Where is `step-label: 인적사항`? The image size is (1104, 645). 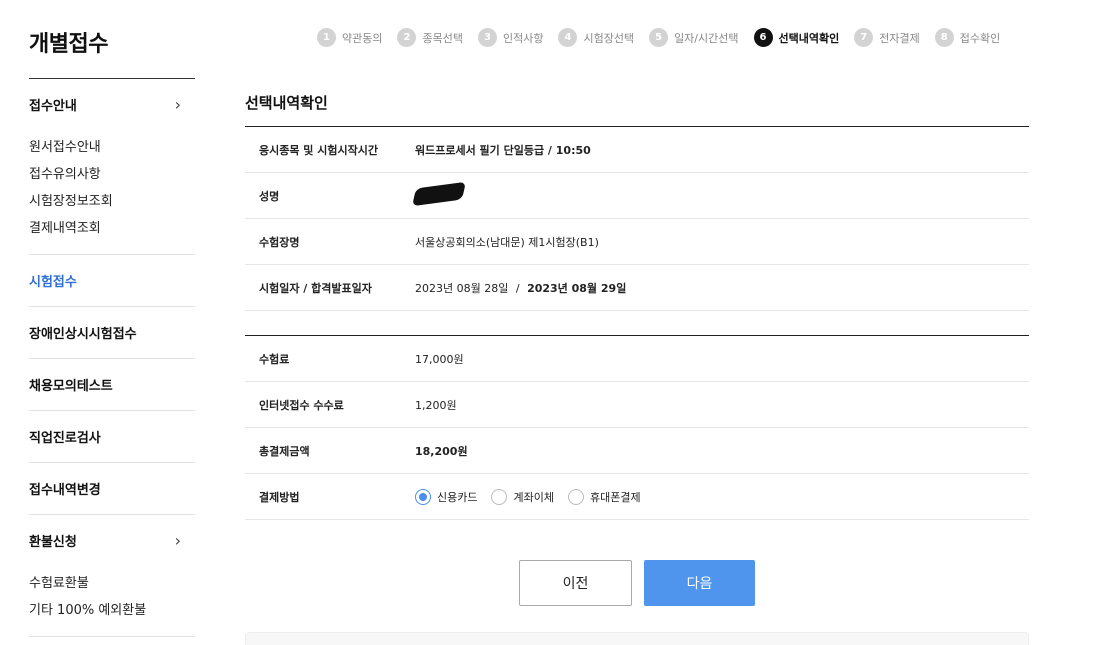 step-label: 인적사항 is located at coordinates (523, 38).